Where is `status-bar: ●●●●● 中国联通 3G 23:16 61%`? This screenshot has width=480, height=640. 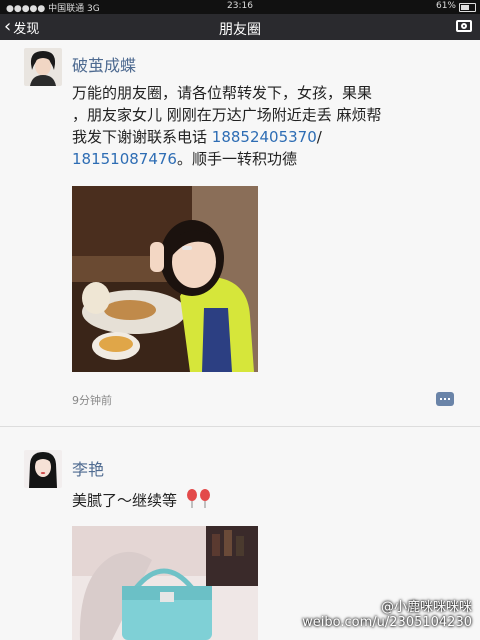
status-bar: ●●●●● 中国联通 3G 23:16 61% is located at coordinates (240, 7).